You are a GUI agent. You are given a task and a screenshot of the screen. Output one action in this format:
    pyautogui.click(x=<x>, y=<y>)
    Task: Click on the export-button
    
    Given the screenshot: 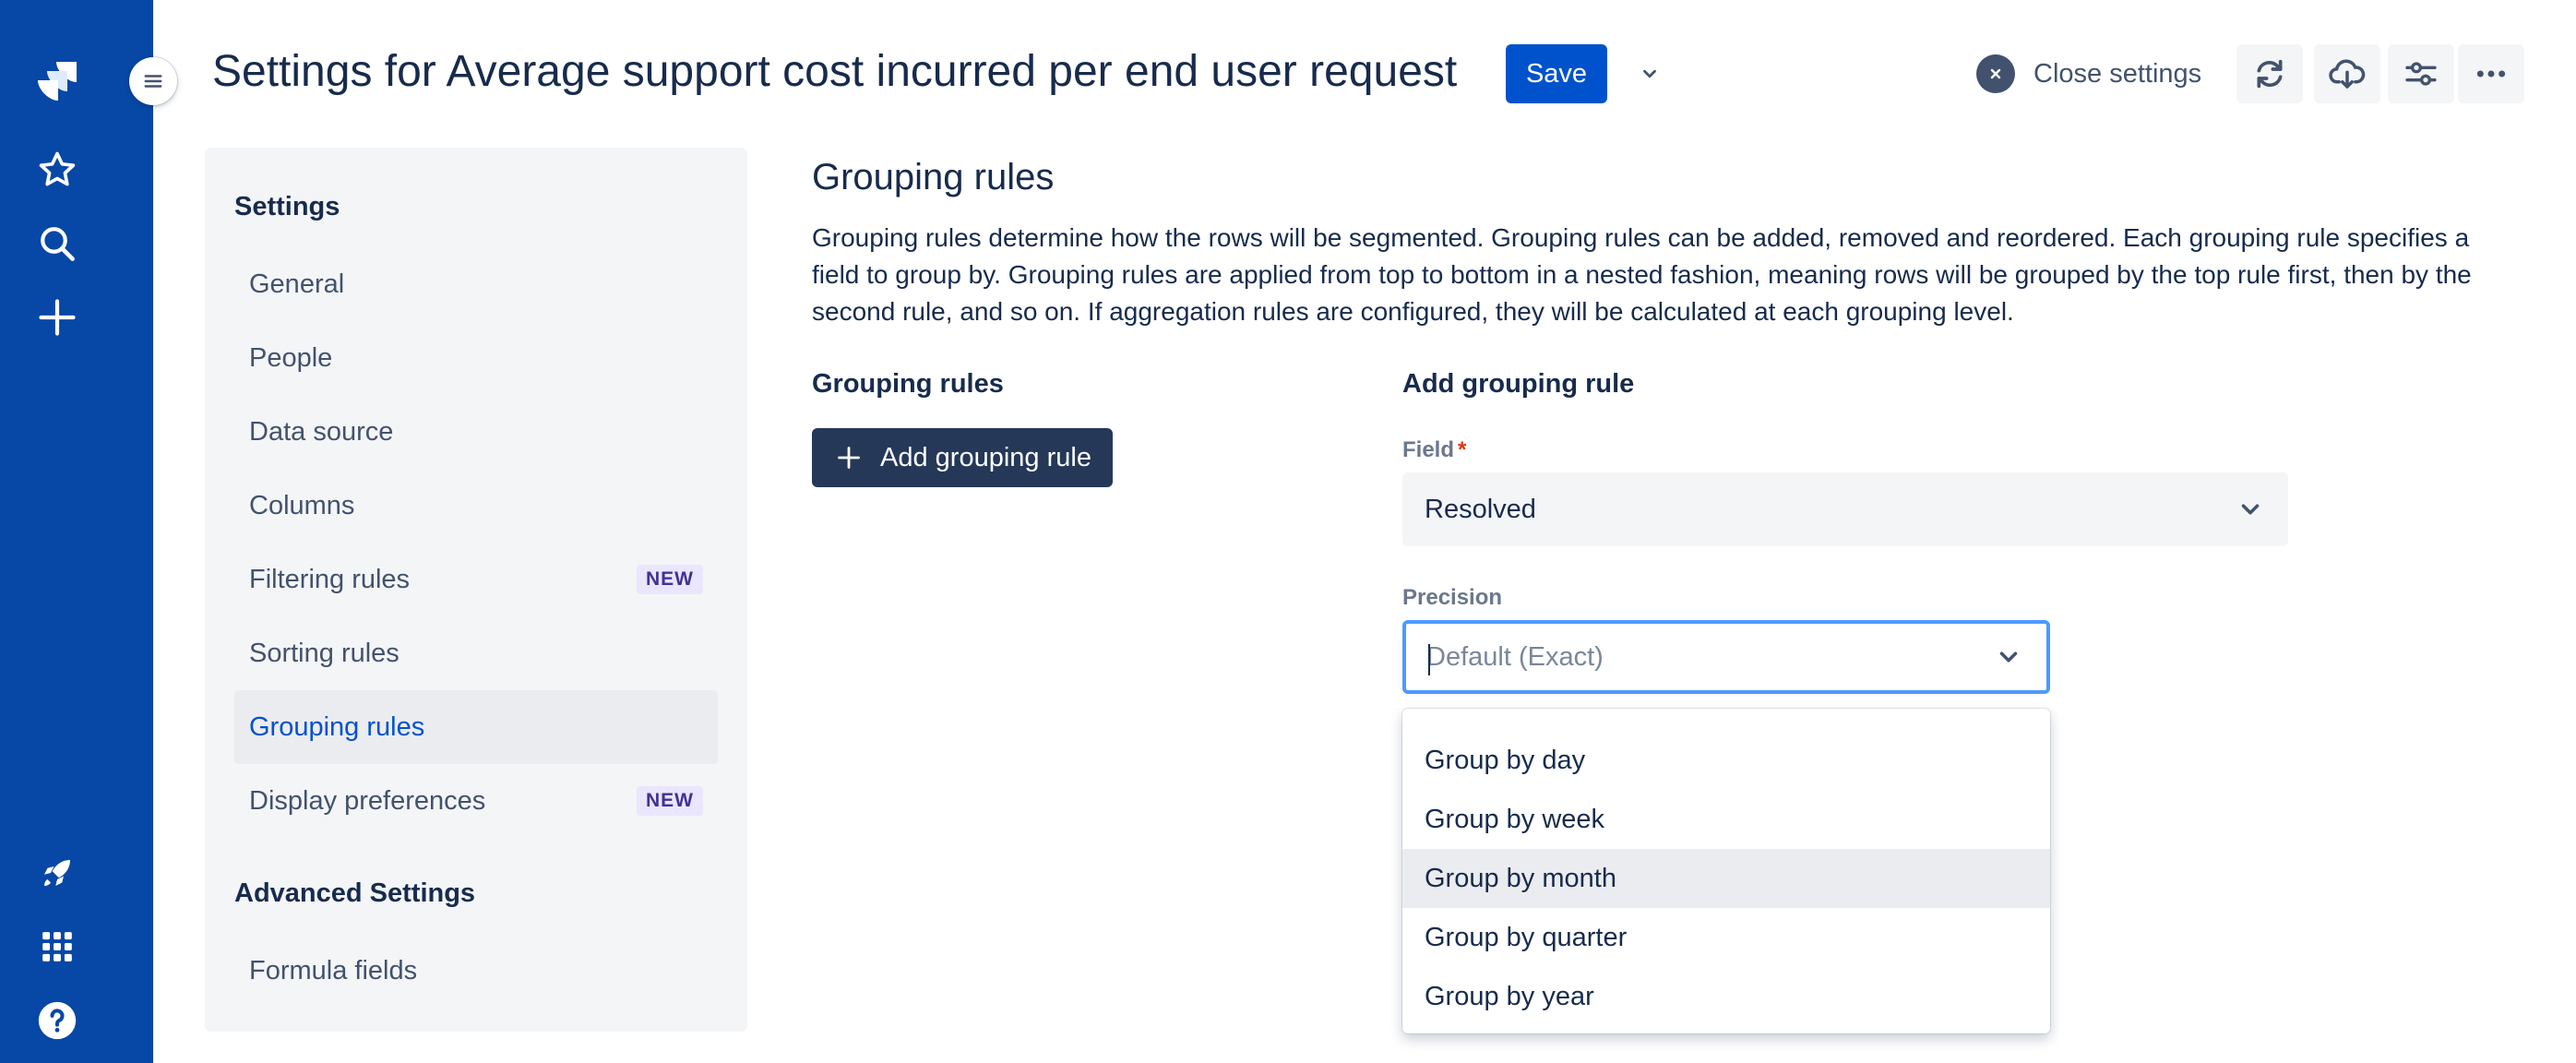 What is the action you would take?
    pyautogui.click(x=2347, y=73)
    